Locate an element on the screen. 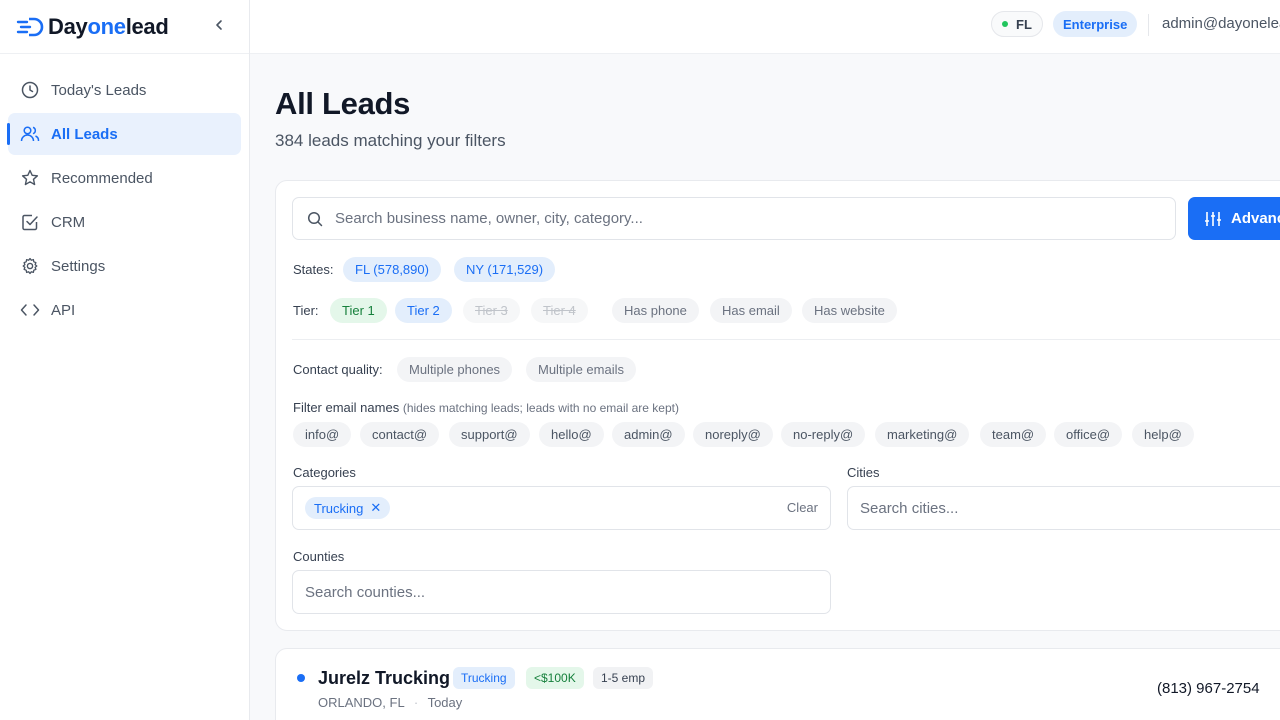 The image size is (1280, 720). state-selector: FL is located at coordinates (1017, 24).